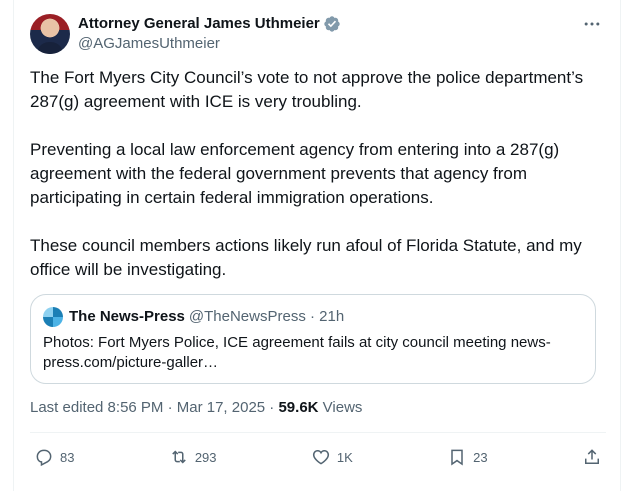 This screenshot has width=642, height=491. I want to click on quoted-author-name: The News-Press, so click(127, 316).